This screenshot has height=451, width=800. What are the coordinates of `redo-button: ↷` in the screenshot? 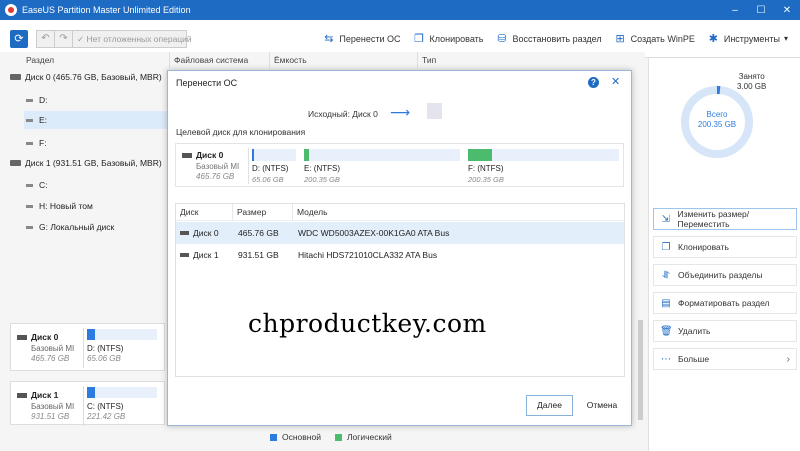 It's located at (64, 38).